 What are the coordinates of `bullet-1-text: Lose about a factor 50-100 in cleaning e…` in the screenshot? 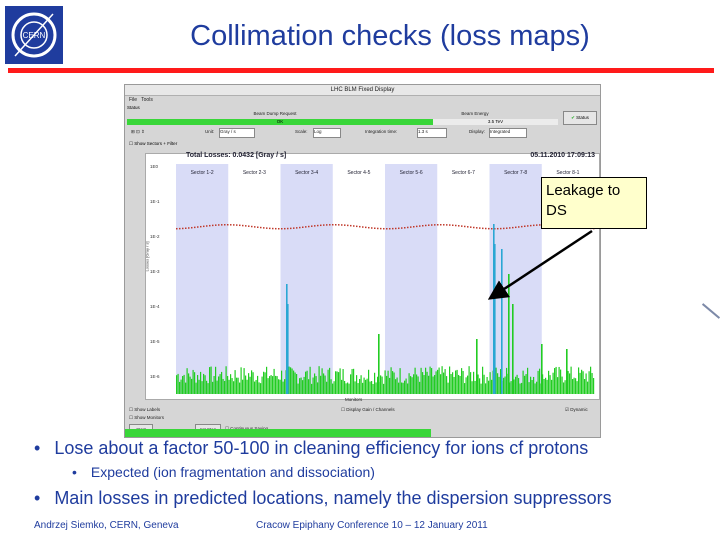 It's located at (321, 448).